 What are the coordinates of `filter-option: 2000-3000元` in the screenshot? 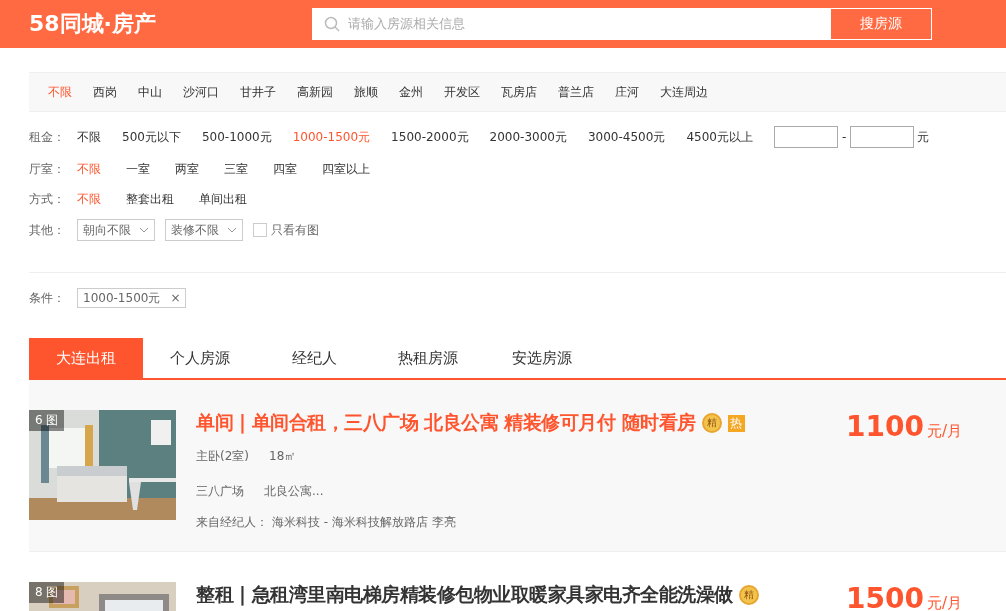 It's located at (528, 137).